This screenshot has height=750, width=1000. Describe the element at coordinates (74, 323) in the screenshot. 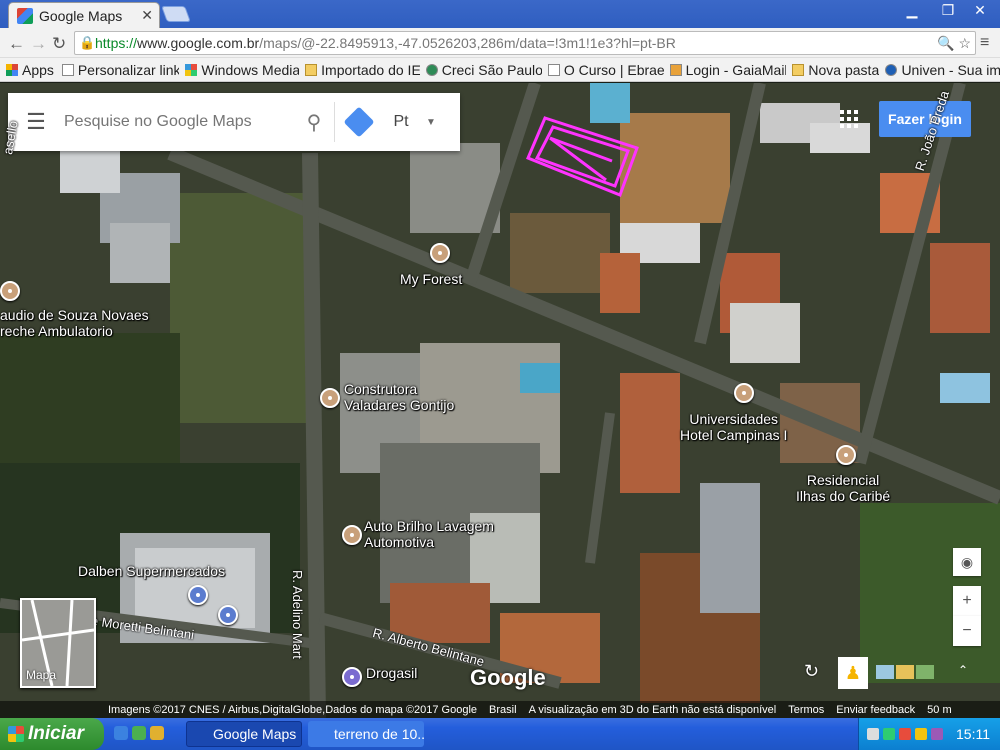

I see `place-label: audio de Souza Novaes reche Ambulatorio` at that location.